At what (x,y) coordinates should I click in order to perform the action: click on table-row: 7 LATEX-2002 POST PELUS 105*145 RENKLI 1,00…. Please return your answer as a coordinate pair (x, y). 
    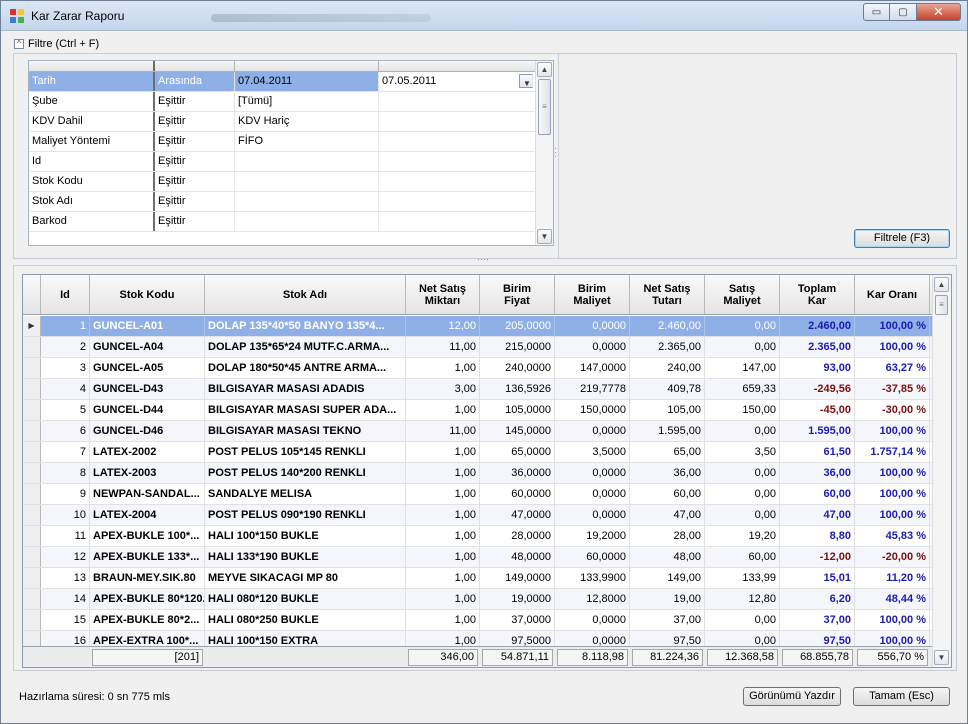
    Looking at the image, I should click on (478, 452).